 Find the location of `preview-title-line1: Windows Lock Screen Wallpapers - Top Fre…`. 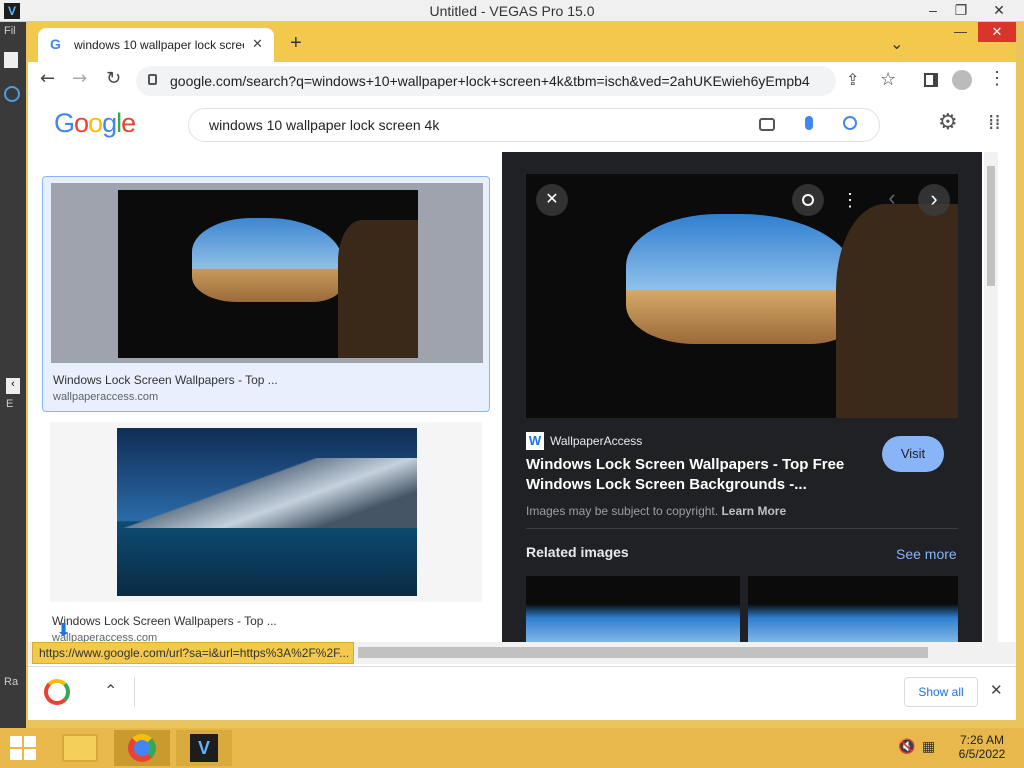

preview-title-line1: Windows Lock Screen Wallpapers - Top Fre… is located at coordinates (685, 464).